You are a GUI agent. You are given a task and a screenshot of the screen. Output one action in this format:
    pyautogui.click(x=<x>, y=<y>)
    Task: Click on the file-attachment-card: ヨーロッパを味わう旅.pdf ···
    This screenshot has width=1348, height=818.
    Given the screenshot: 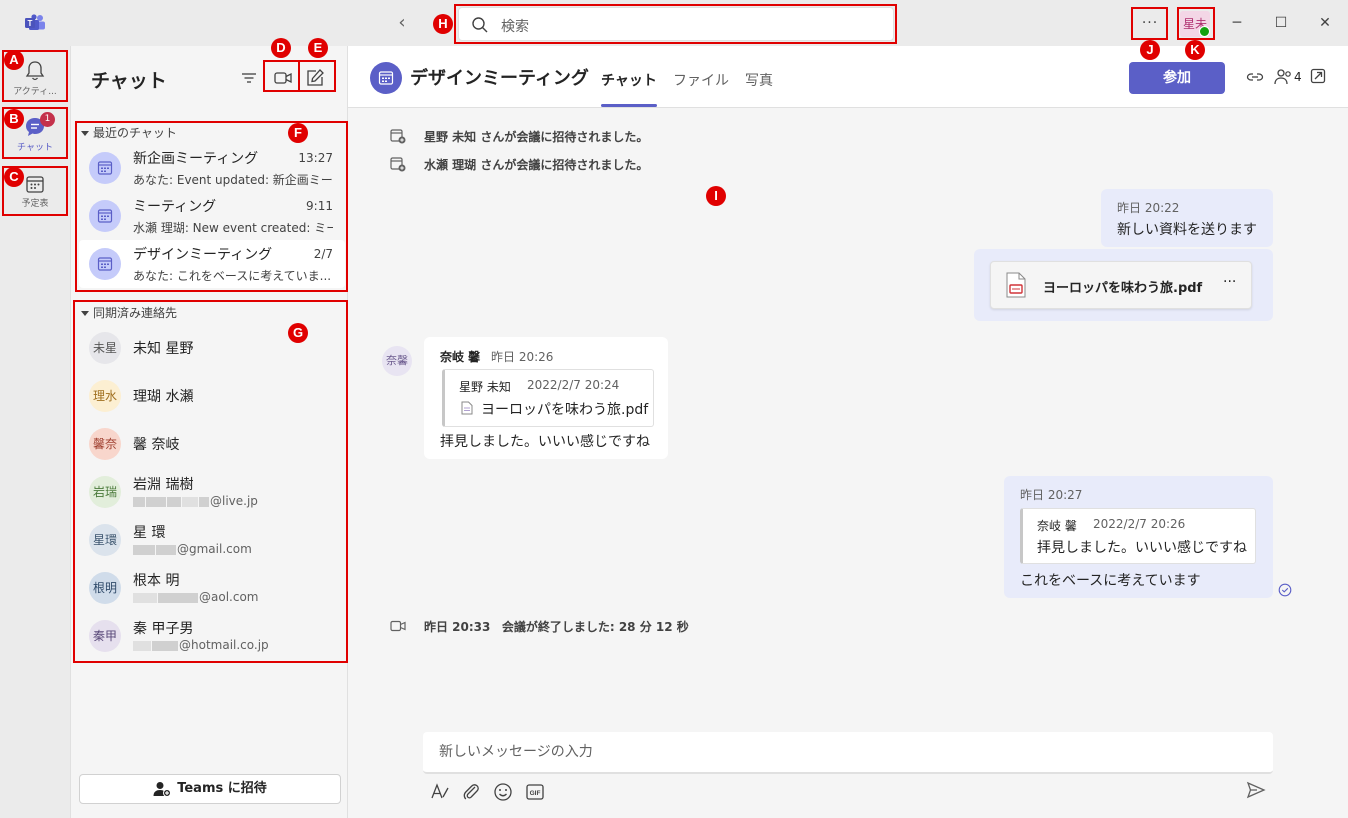 What is the action you would take?
    pyautogui.click(x=1121, y=285)
    